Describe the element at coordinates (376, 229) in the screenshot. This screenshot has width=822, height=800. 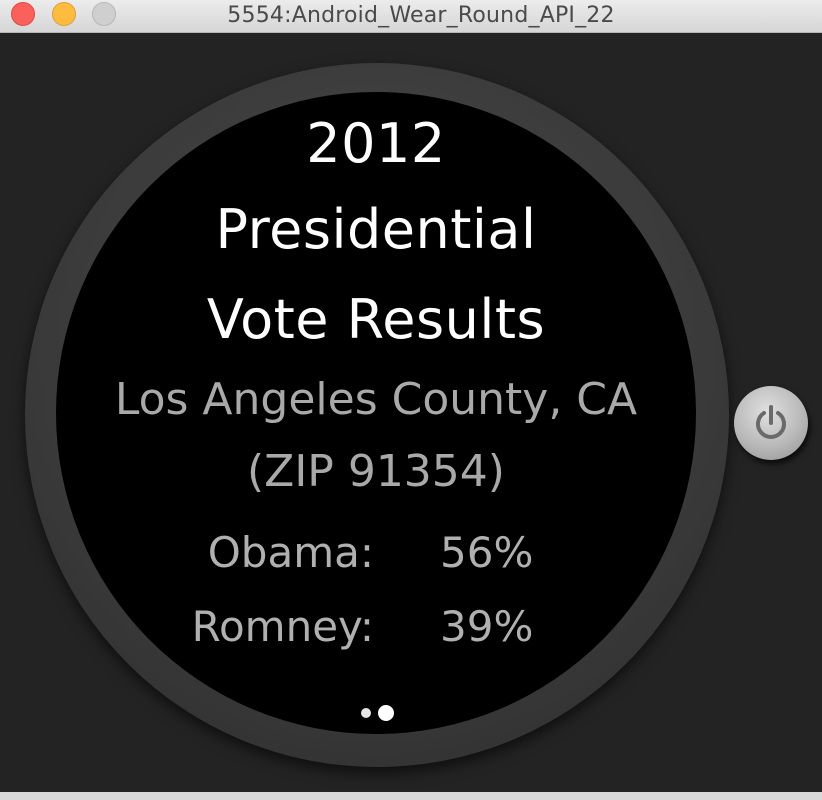
I see `title-line-presidential: Presidential` at that location.